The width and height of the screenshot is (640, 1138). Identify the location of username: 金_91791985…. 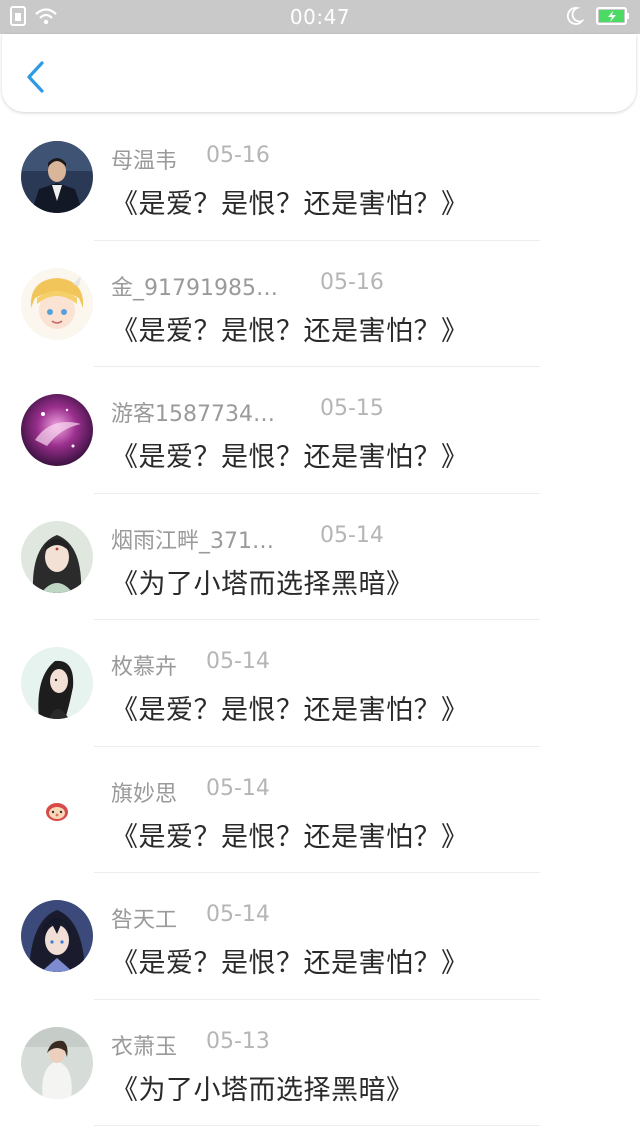
(194, 286).